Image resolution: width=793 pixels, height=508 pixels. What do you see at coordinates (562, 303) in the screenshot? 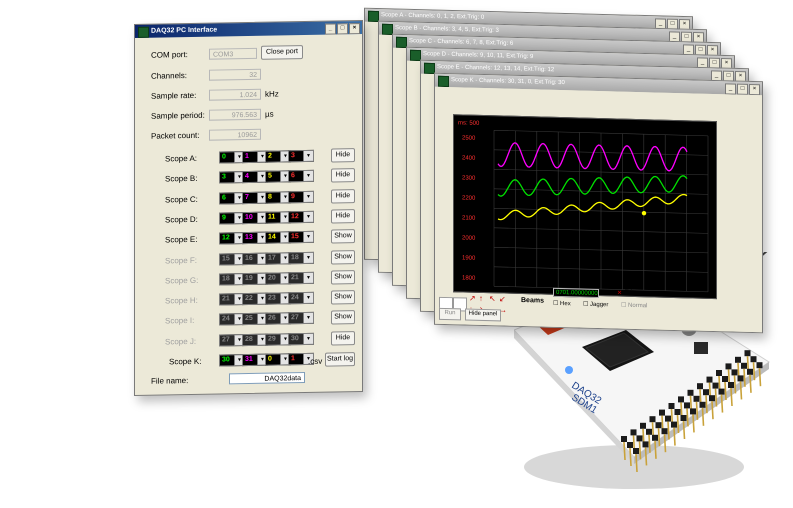
I see `hex-checkbox: ☐ Hex` at bounding box center [562, 303].